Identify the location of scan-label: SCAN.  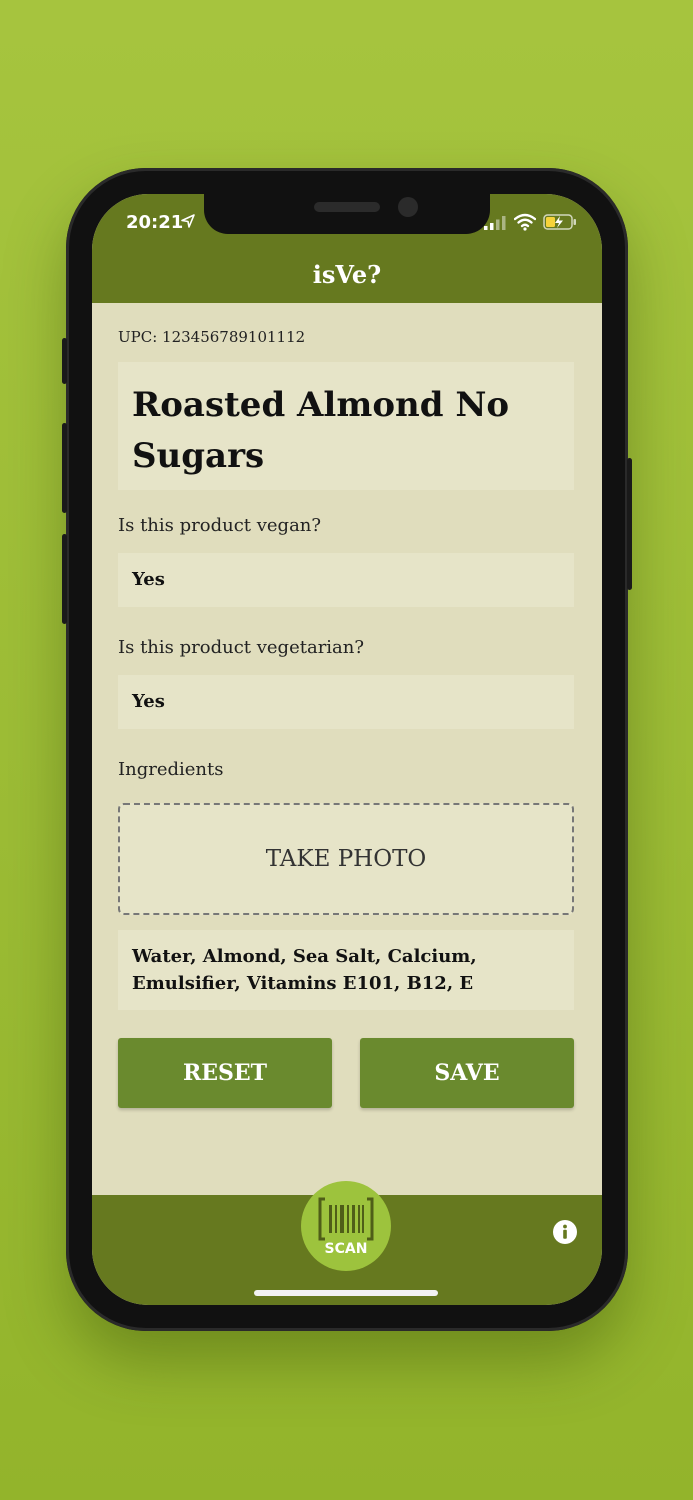
(346, 1249).